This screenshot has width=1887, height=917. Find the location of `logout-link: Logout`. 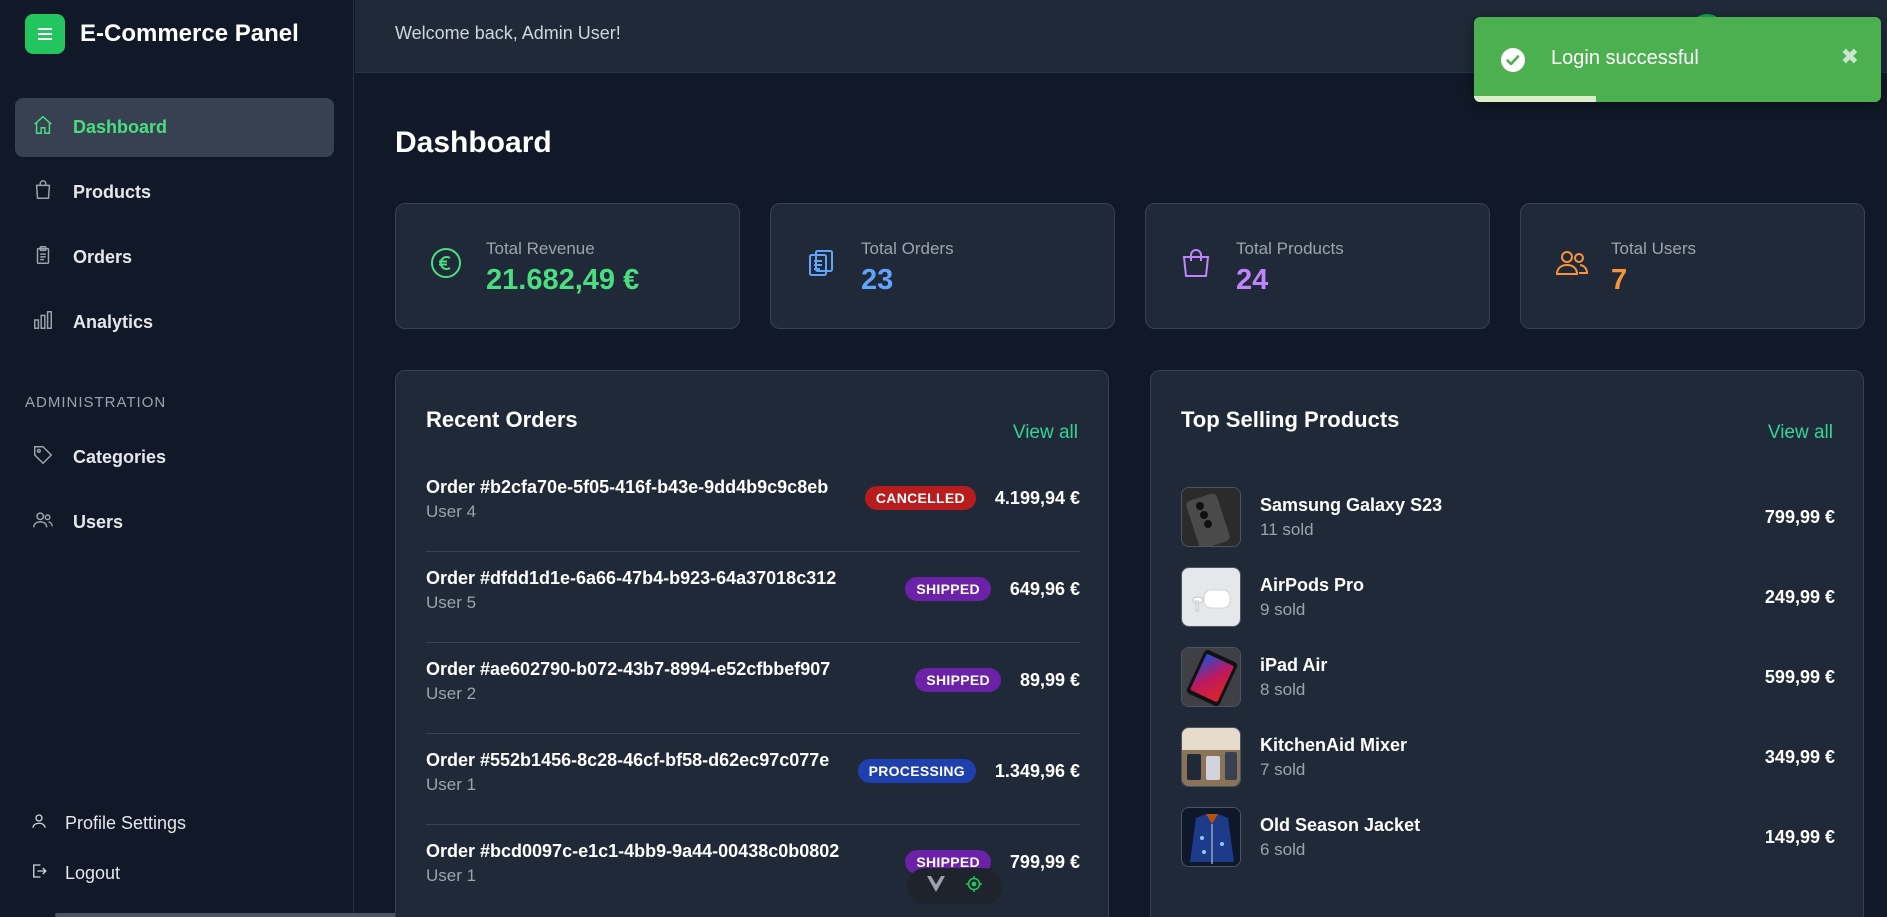

logout-link: Logout is located at coordinates (108, 873).